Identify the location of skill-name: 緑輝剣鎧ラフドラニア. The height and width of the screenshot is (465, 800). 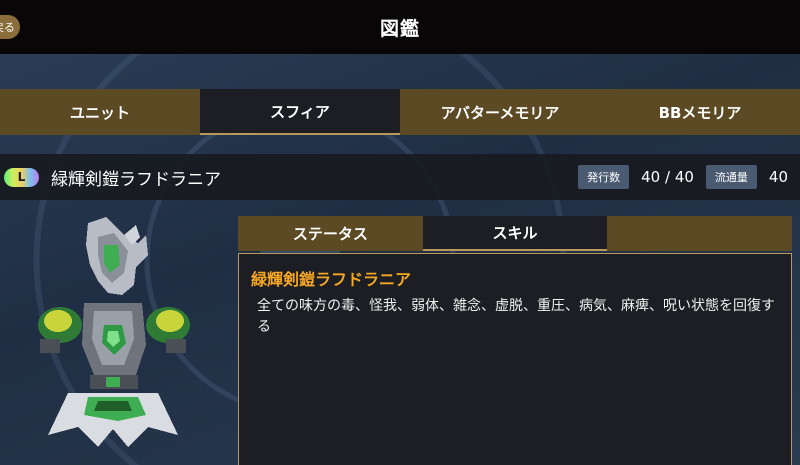
(331, 279).